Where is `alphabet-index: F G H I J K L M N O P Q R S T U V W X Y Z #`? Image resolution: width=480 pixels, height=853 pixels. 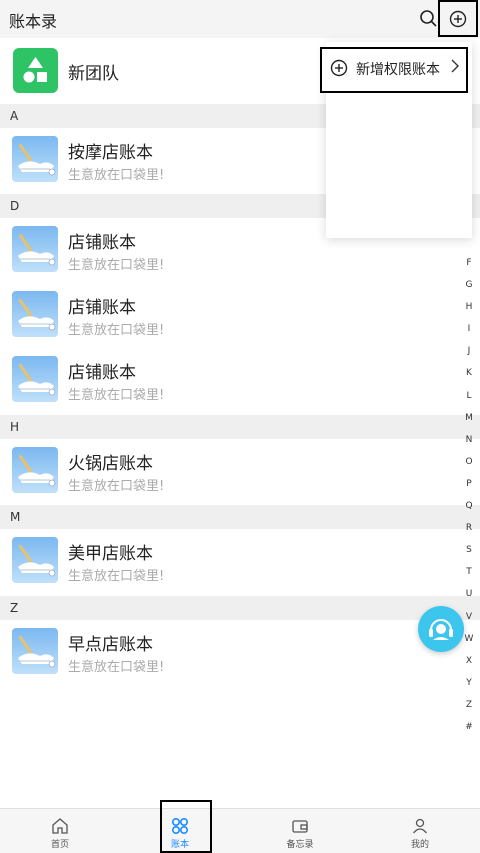
alphabet-index: F G H I J K L M N O P Q R S T U V W X Y Z # is located at coordinates (469, 495).